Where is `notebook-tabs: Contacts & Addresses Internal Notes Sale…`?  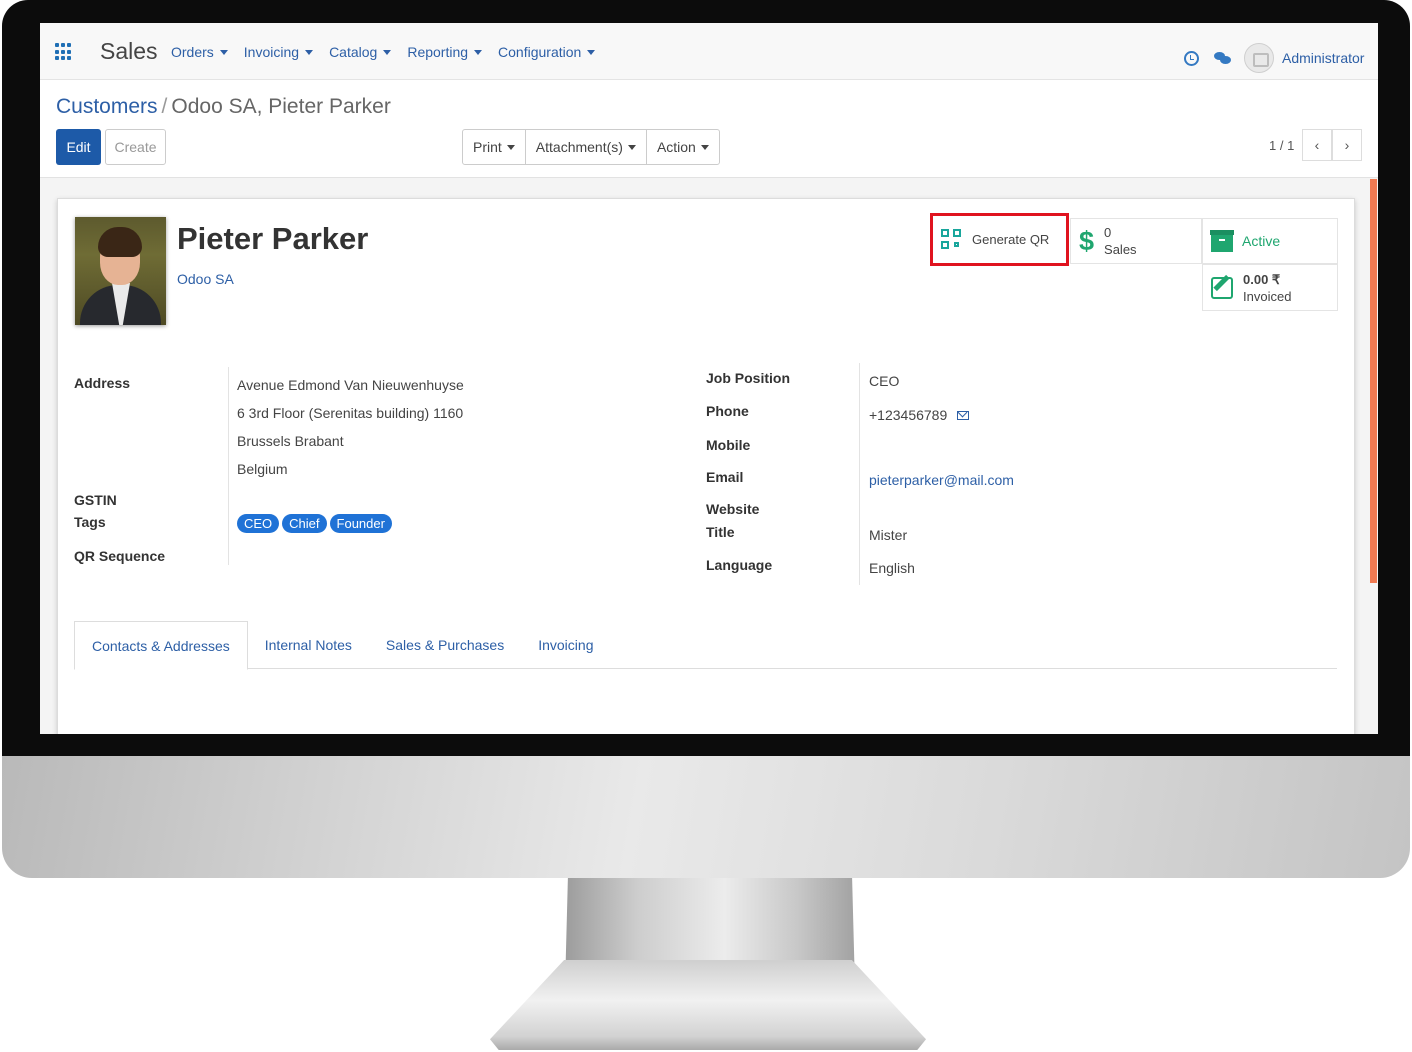 notebook-tabs: Contacts & Addresses Internal Notes Sale… is located at coordinates (705, 645).